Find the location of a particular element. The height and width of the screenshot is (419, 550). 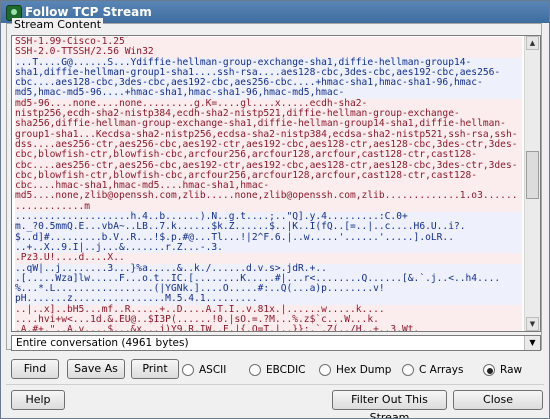

radio-raw-label: Raw is located at coordinates (511, 370).